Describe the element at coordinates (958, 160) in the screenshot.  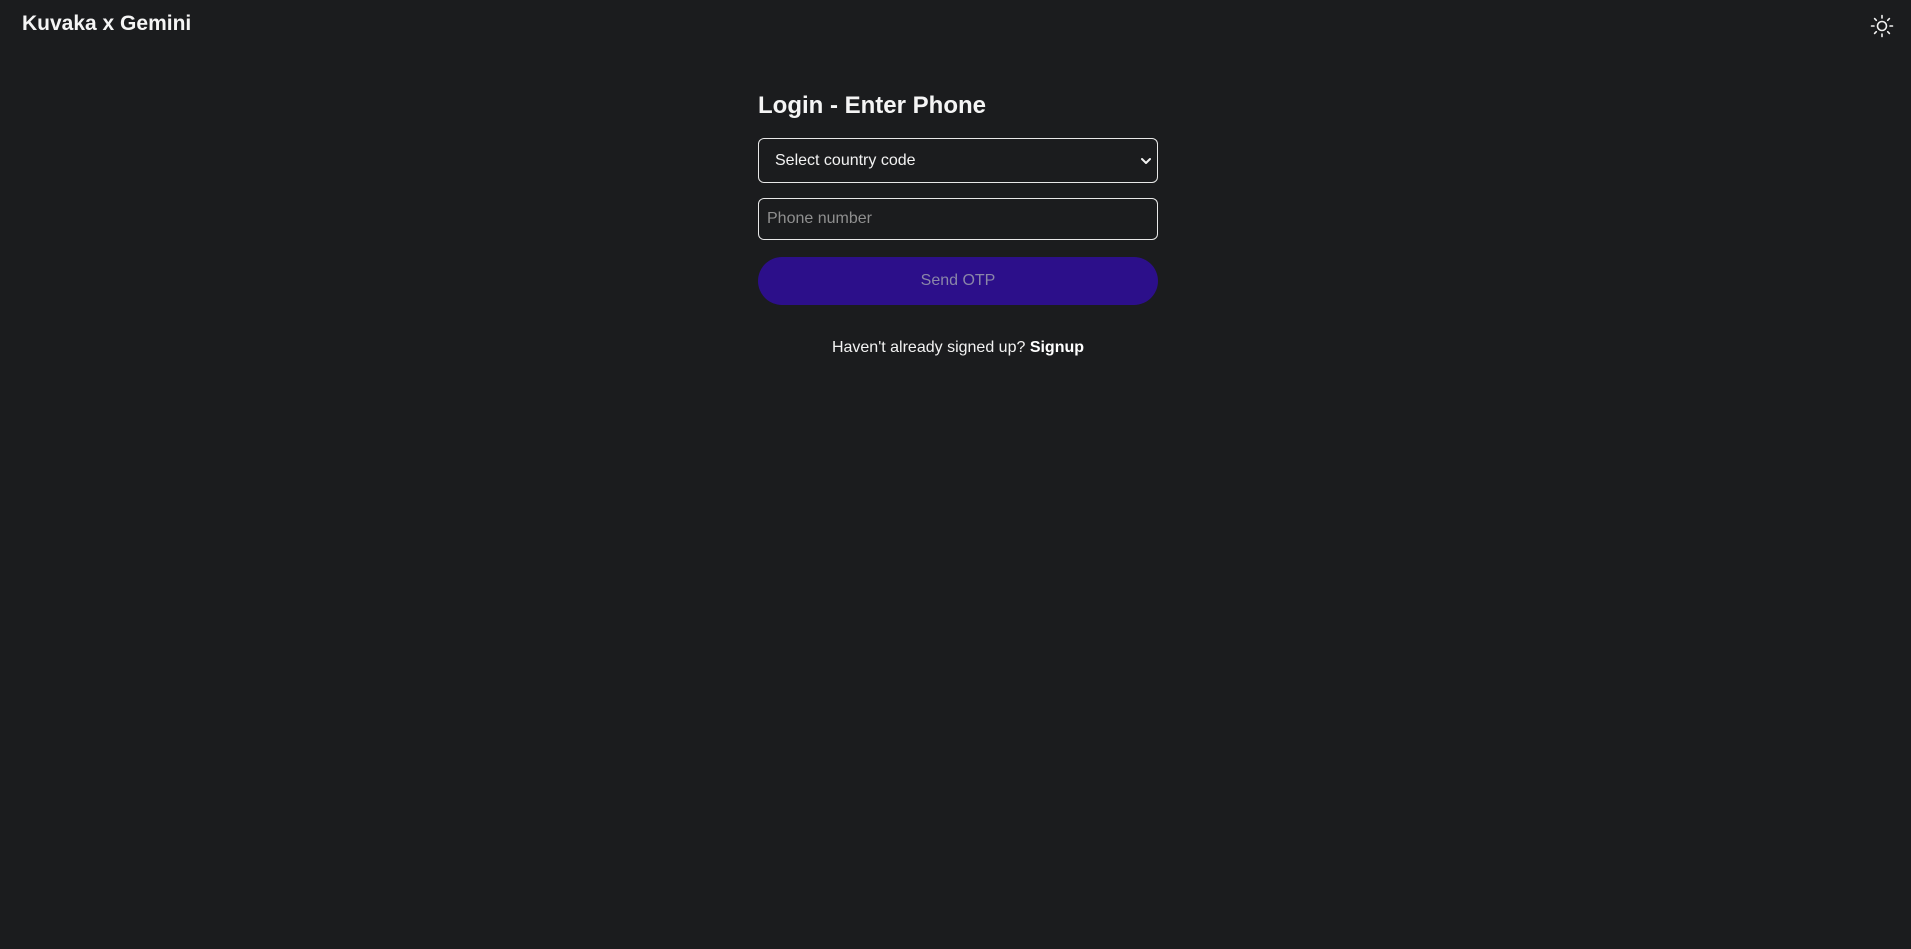
I see `country-code-select: Select country code` at that location.